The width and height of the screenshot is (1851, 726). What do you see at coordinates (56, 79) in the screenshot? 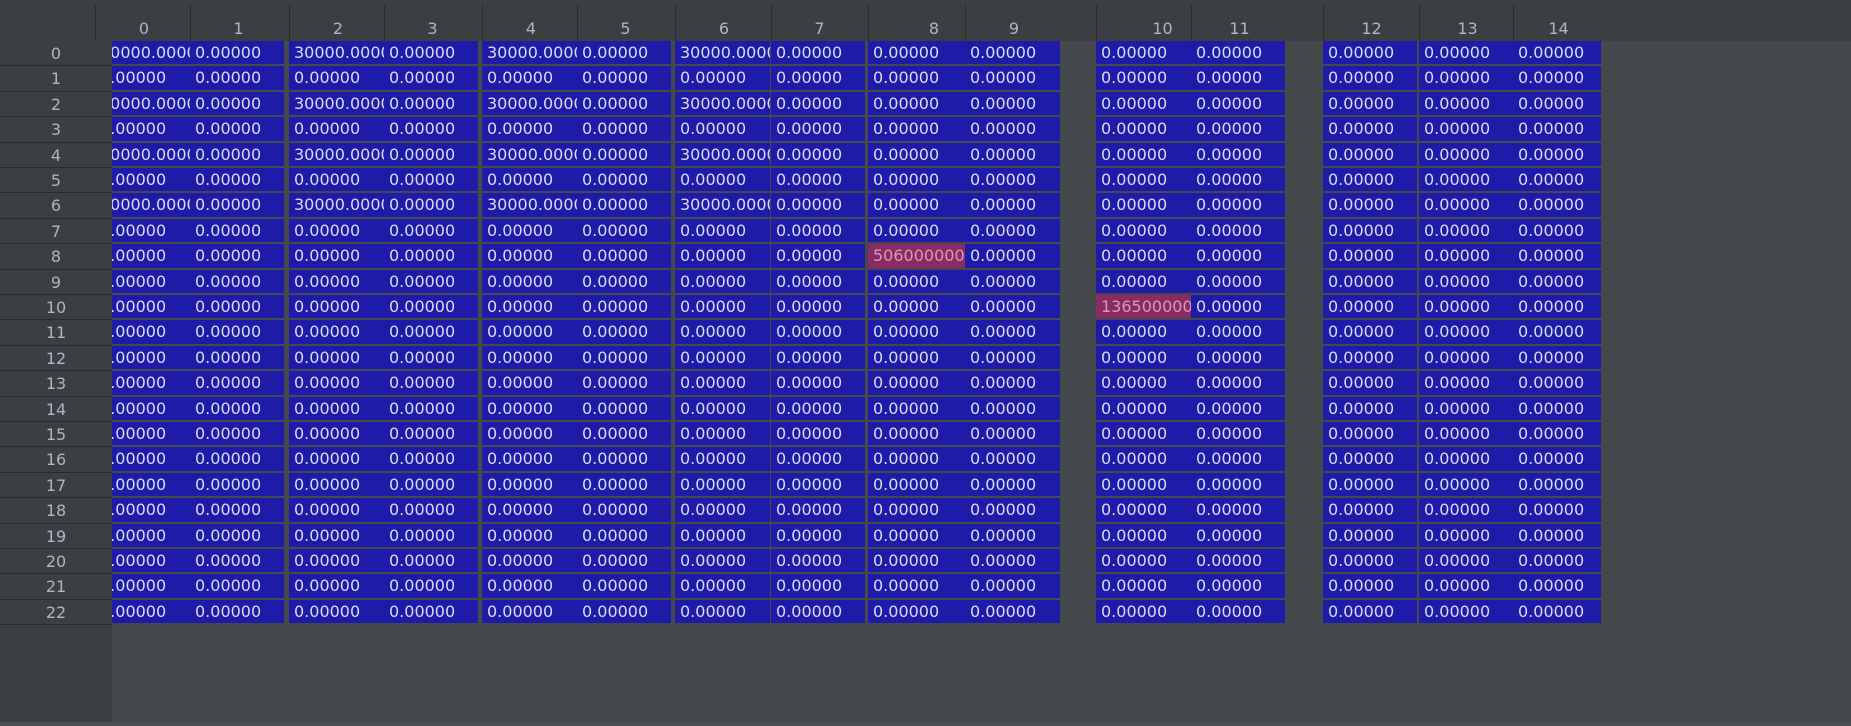
I see `row-header-1: 1` at bounding box center [56, 79].